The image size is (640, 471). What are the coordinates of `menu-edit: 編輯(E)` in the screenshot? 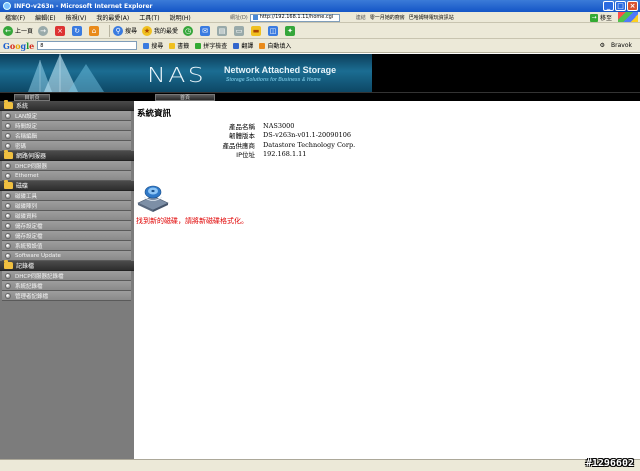 It's located at (45, 17).